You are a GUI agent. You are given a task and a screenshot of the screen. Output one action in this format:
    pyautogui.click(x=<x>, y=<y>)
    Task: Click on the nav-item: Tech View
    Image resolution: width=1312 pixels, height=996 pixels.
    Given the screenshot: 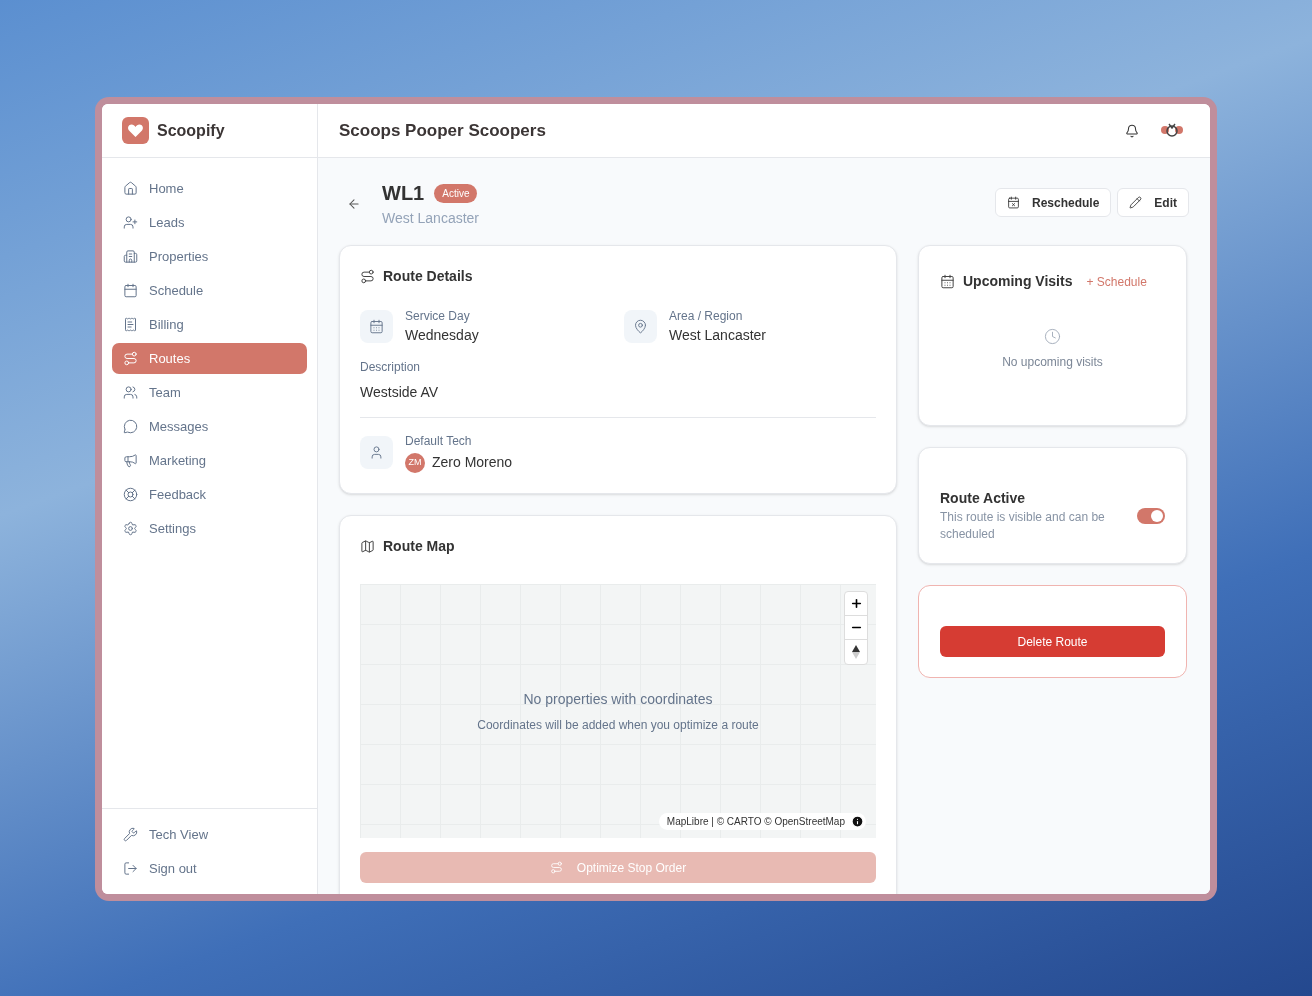 What is the action you would take?
    pyautogui.click(x=209, y=834)
    